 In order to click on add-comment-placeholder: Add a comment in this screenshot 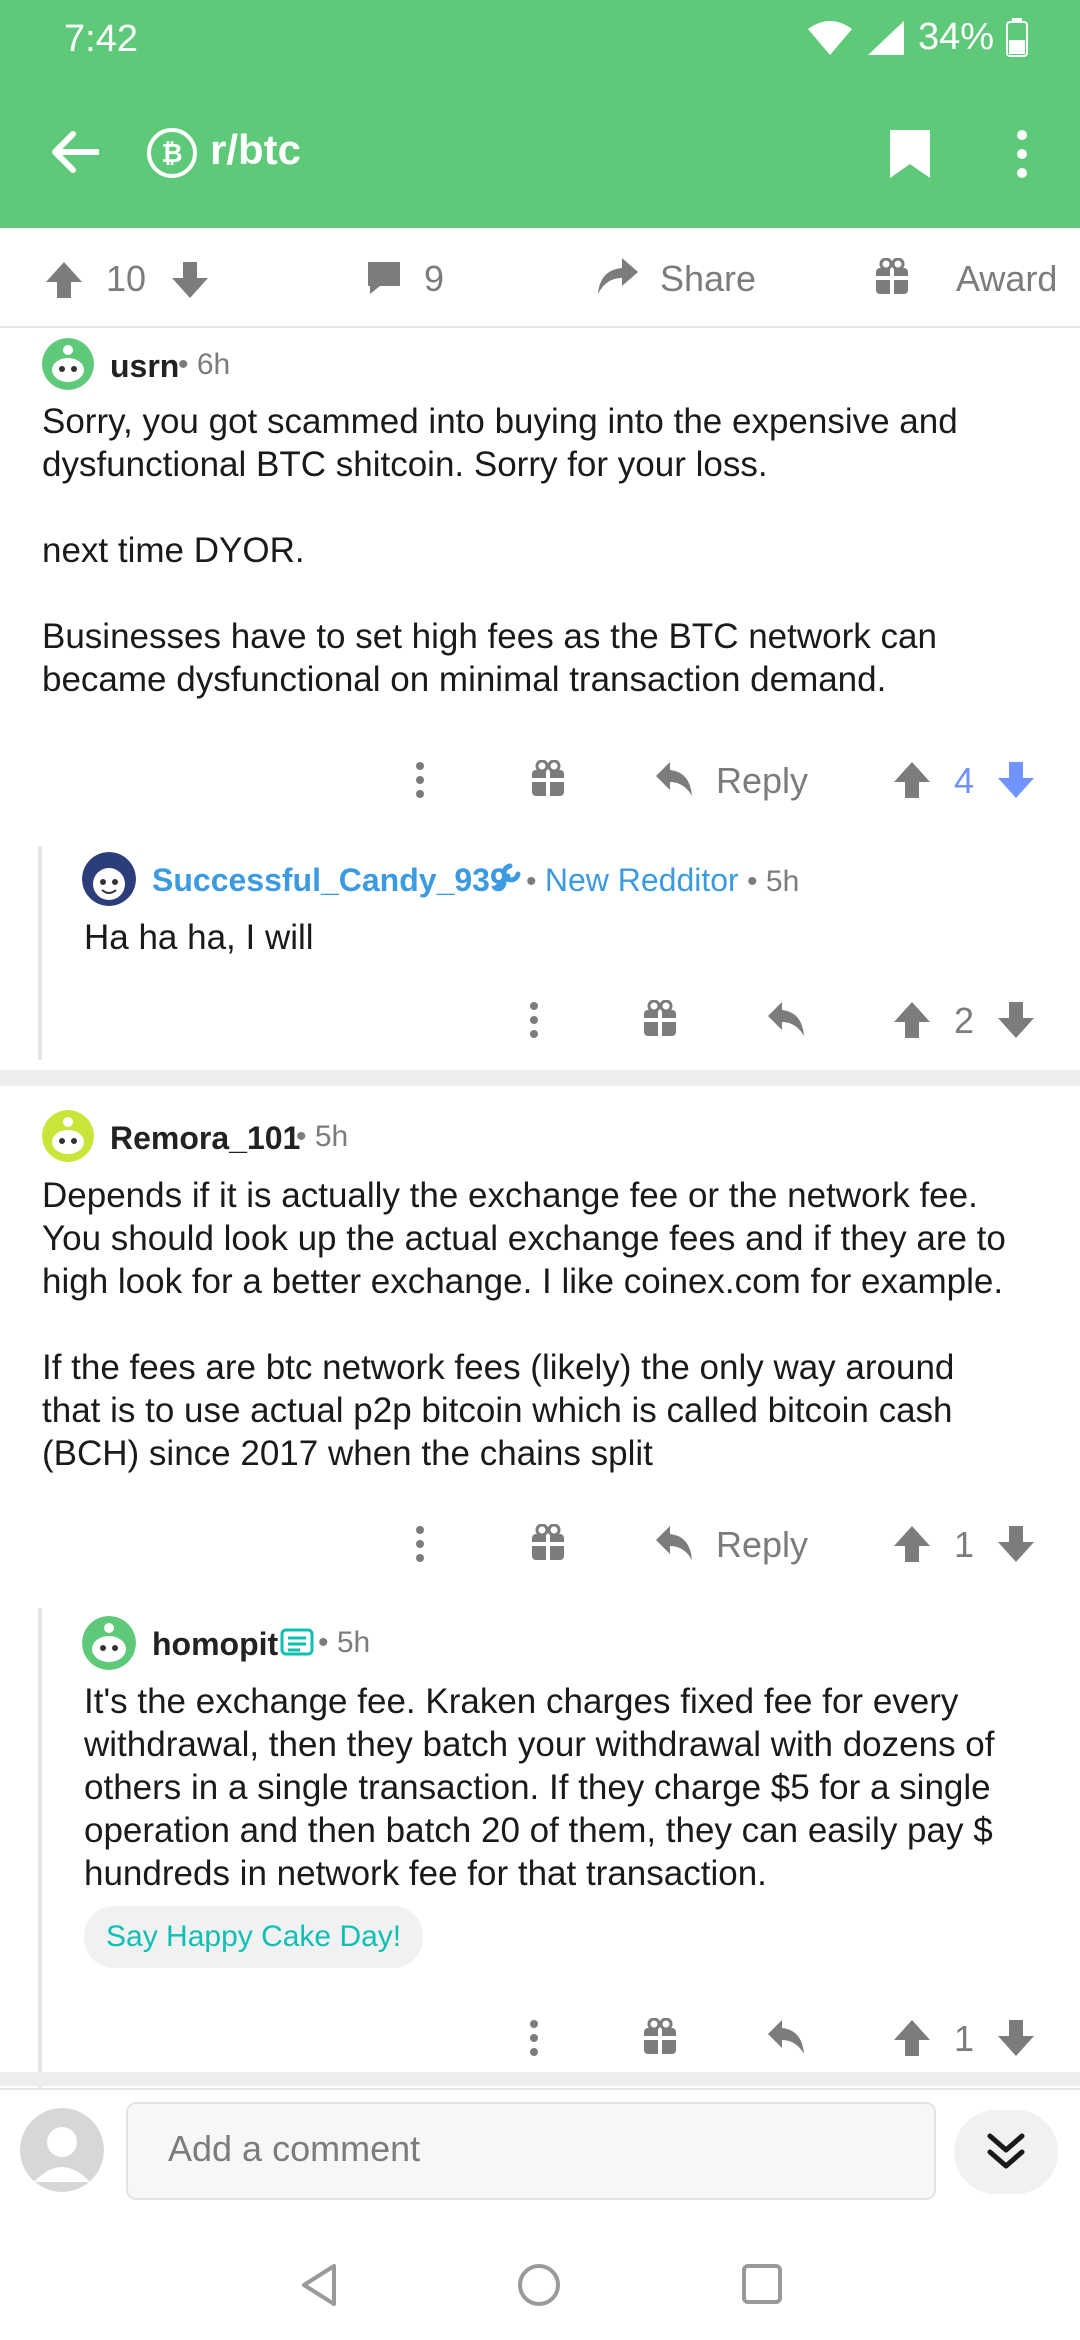, I will do `click(294, 2148)`.